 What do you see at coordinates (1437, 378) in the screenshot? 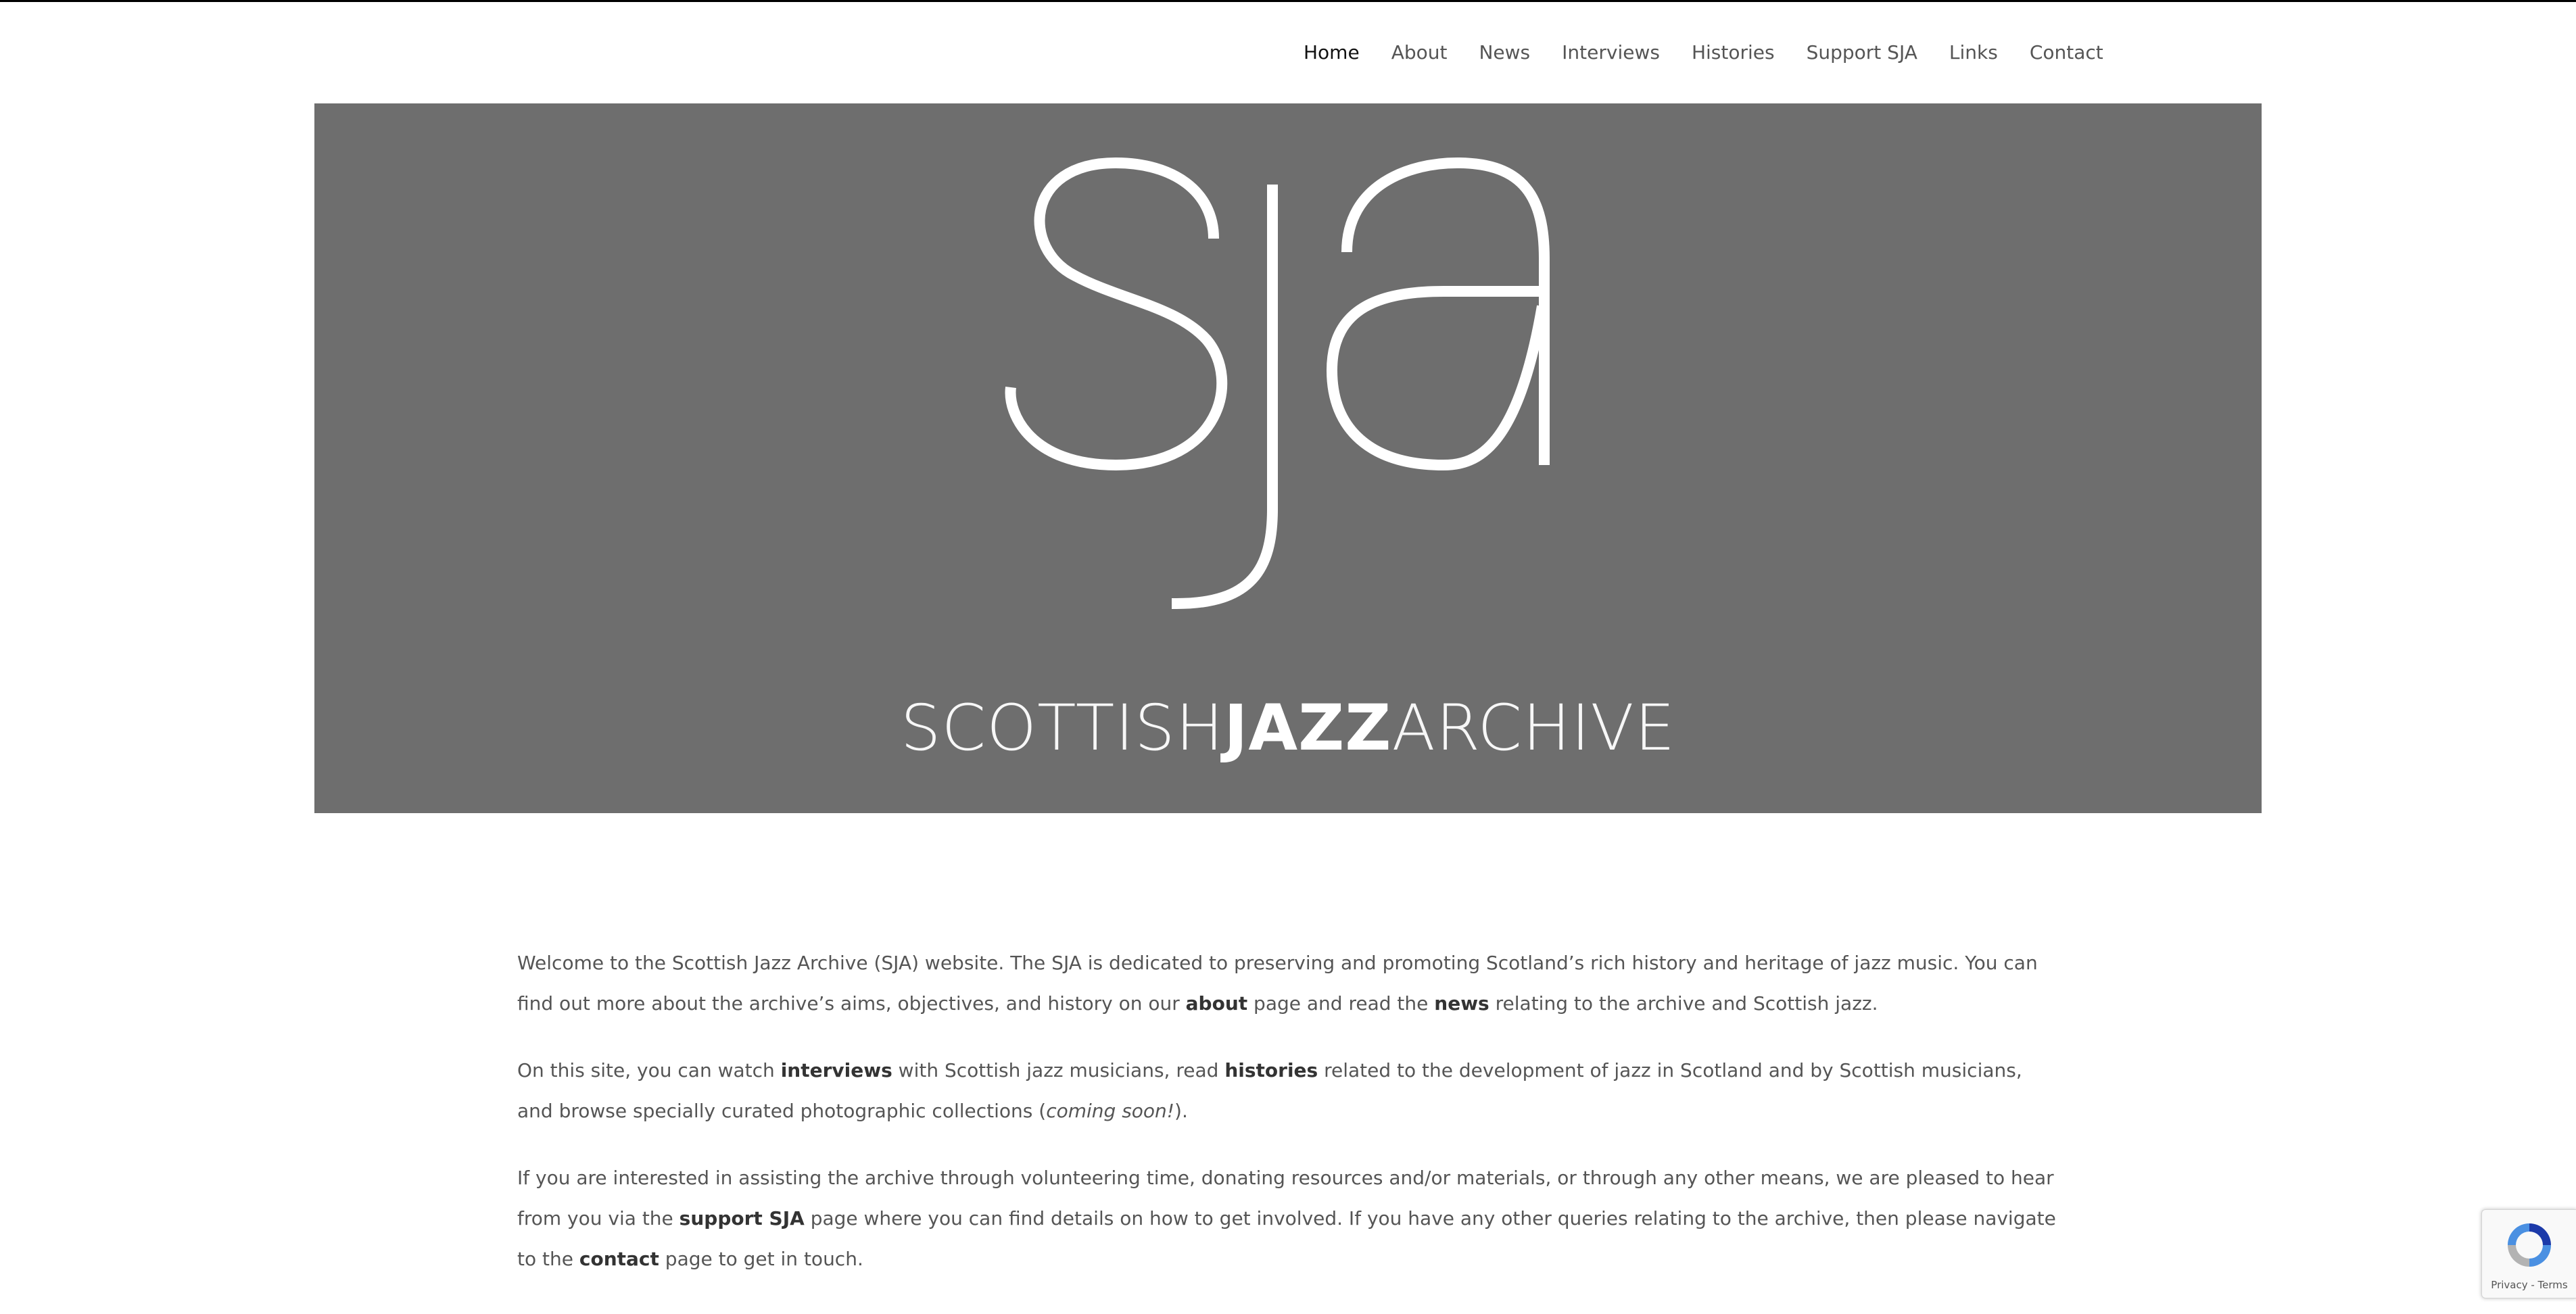
I see `logo-letter-a-bowl` at bounding box center [1437, 378].